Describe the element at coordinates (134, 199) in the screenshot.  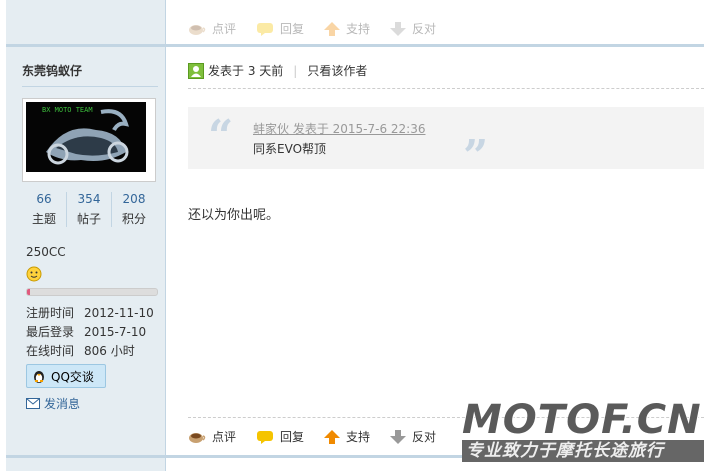
I see `stat-value: 208` at that location.